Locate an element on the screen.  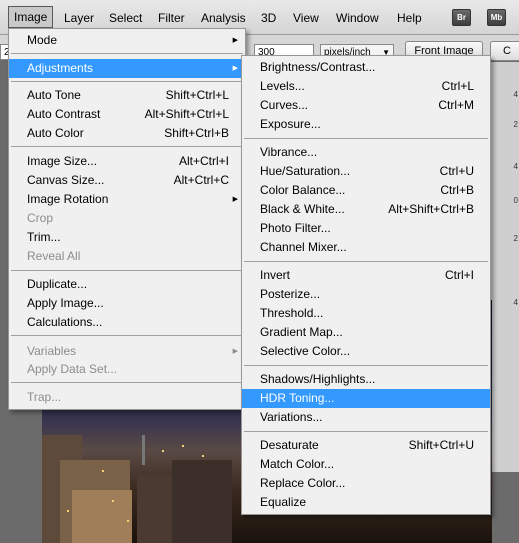
menu-item-shortcut: Ctrl+B is located at coordinates (457, 190).